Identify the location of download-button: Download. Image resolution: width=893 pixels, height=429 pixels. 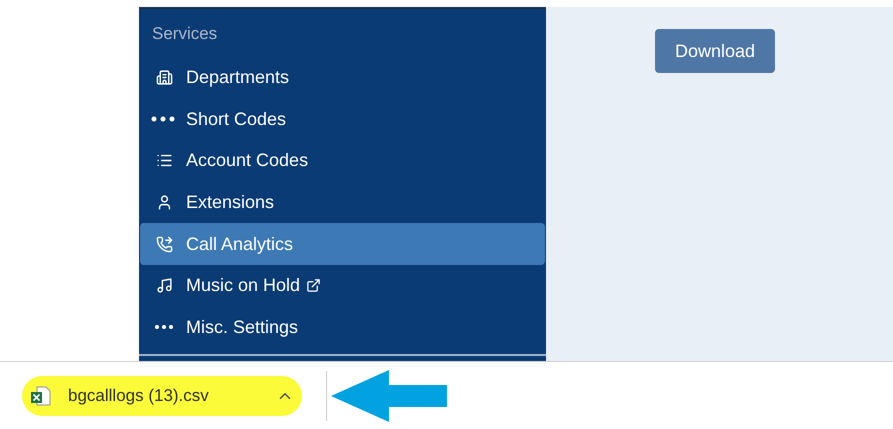
(715, 51).